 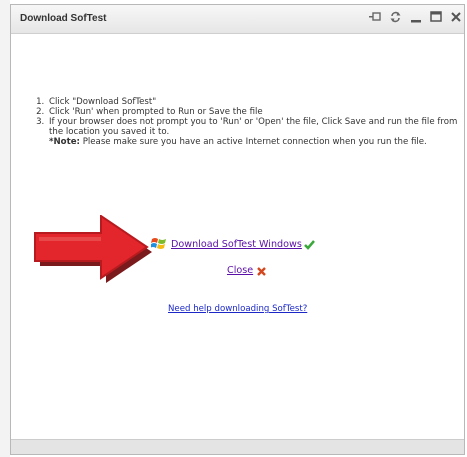 I want to click on windows-logo-icon, so click(x=158, y=244).